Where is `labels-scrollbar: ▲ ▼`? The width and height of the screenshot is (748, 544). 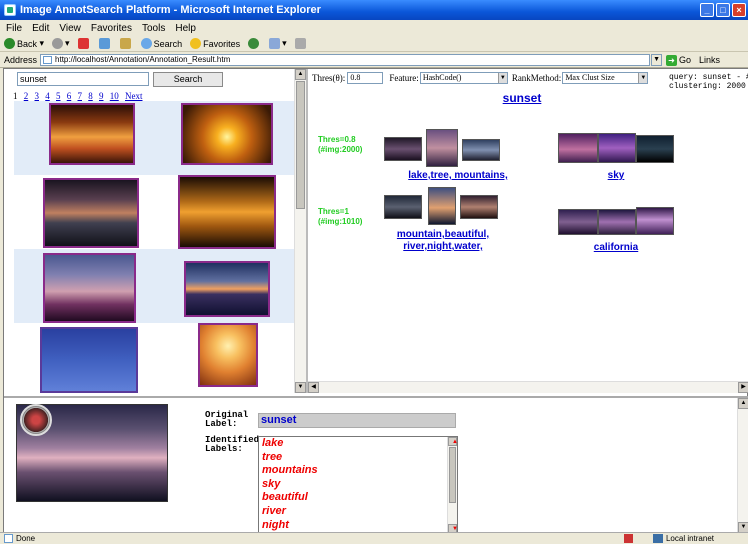 labels-scrollbar: ▲ ▼ is located at coordinates (452, 485).